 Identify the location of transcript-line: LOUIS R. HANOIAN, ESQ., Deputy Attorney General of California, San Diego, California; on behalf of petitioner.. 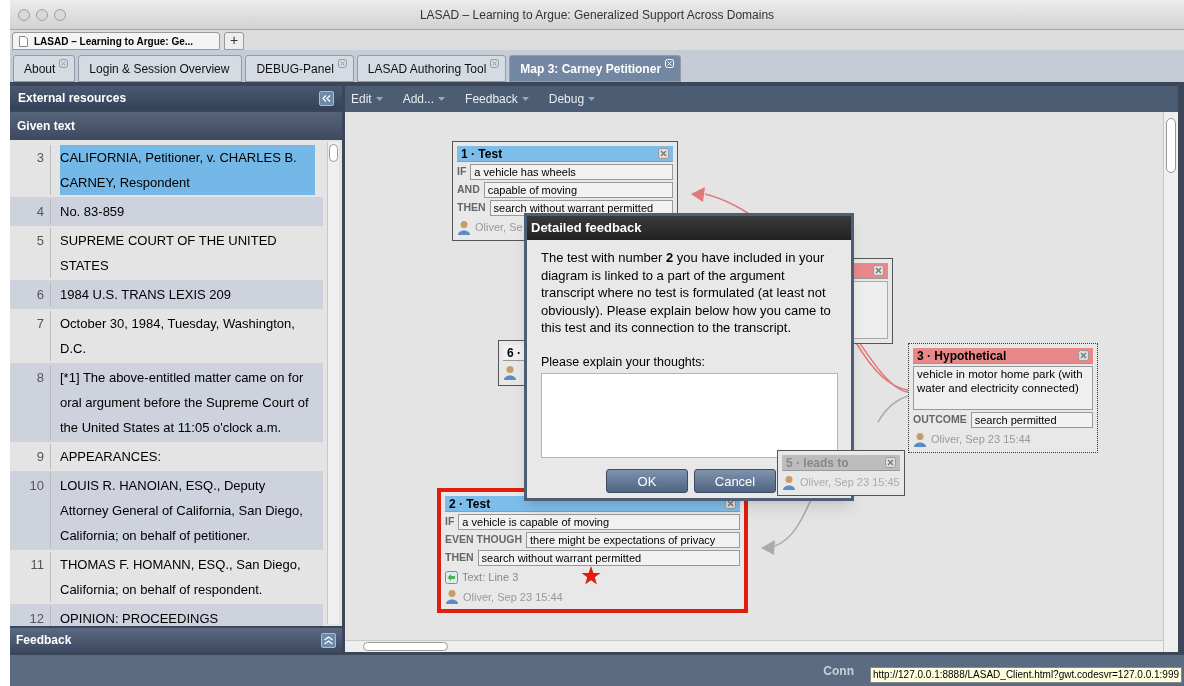
(187, 510).